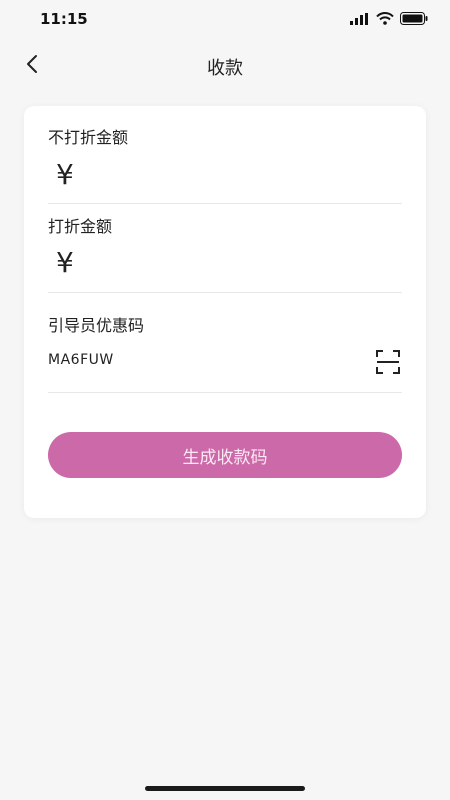 The height and width of the screenshot is (800, 450). Describe the element at coordinates (225, 20) in the screenshot. I see `status-bar: 11:15` at that location.